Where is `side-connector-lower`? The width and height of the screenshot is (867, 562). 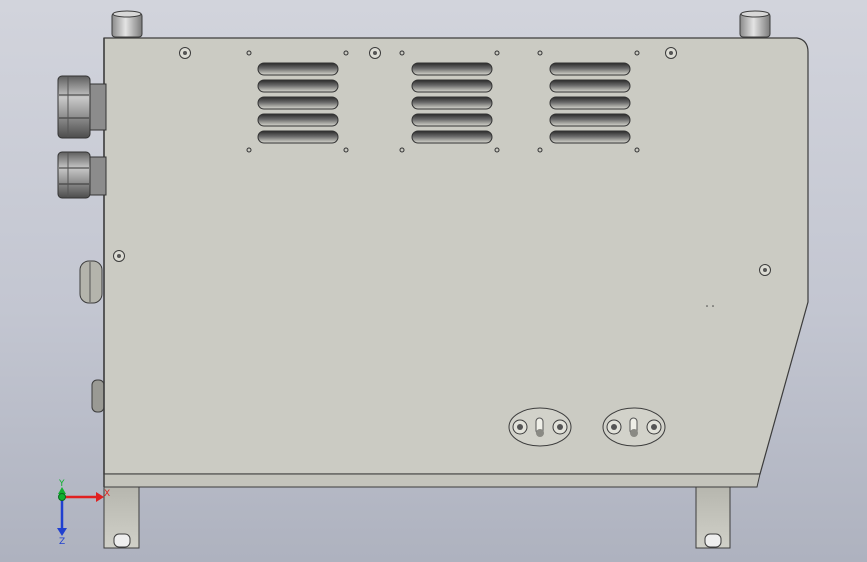
side-connector-lower is located at coordinates (98, 396).